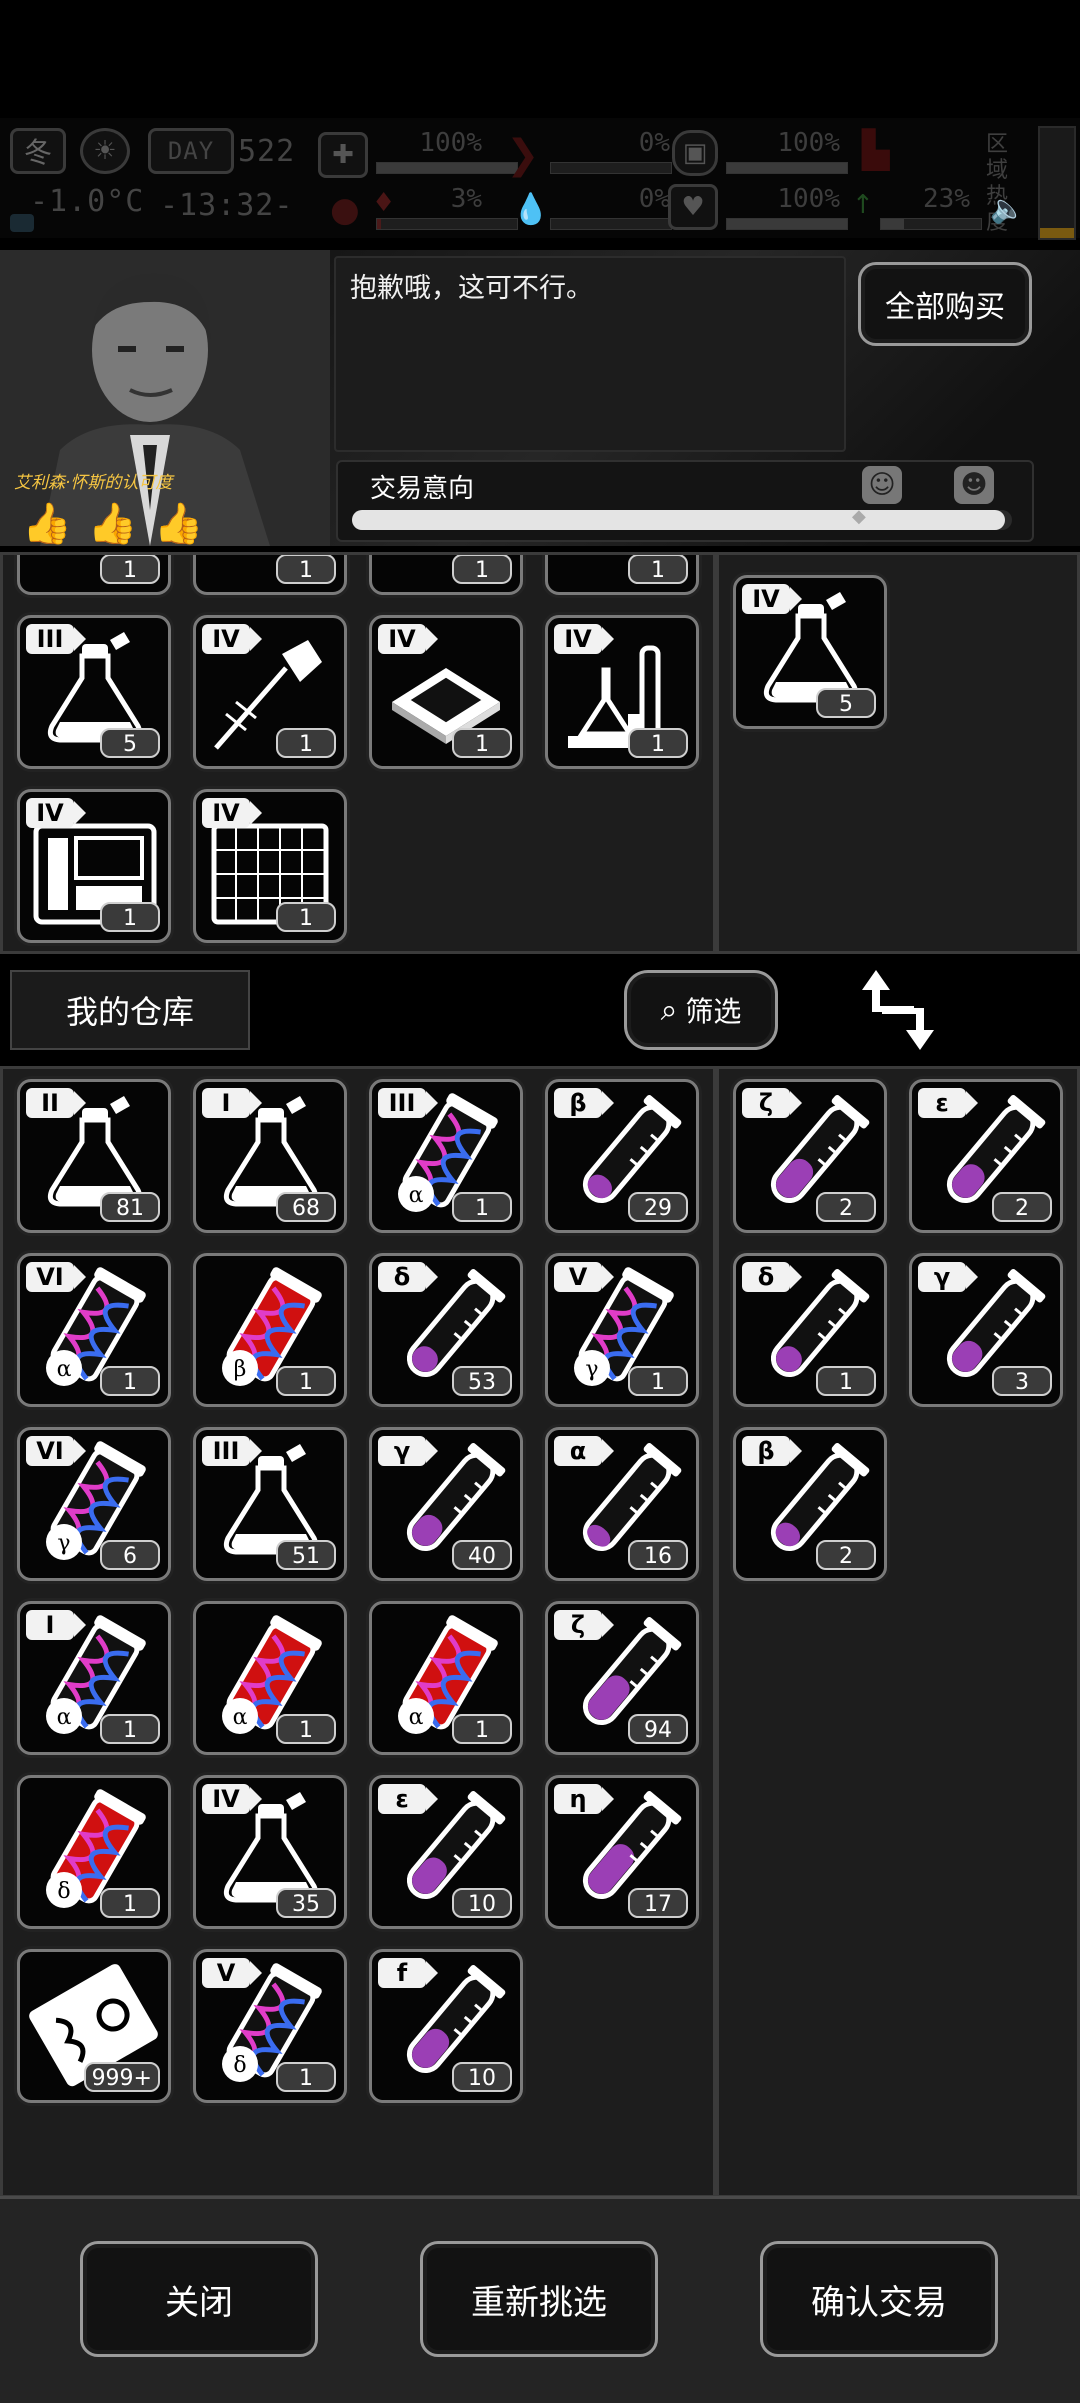  Describe the element at coordinates (471, 288) in the screenshot. I see `trader-speech-text: 抱歉哦，这可不行。` at that location.